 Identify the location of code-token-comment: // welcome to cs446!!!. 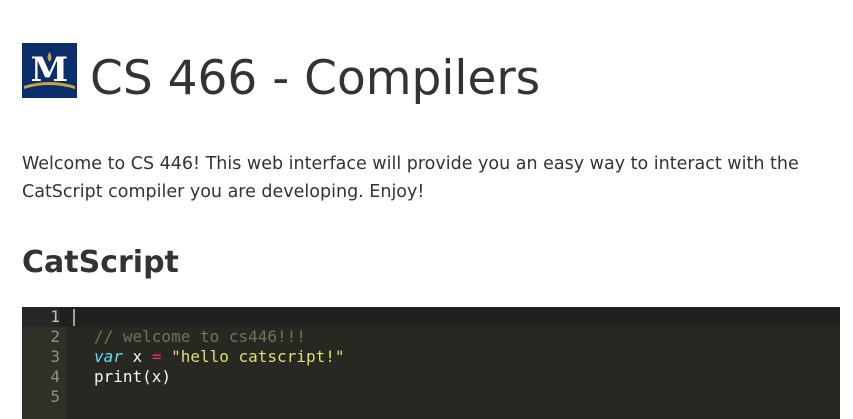
(200, 336).